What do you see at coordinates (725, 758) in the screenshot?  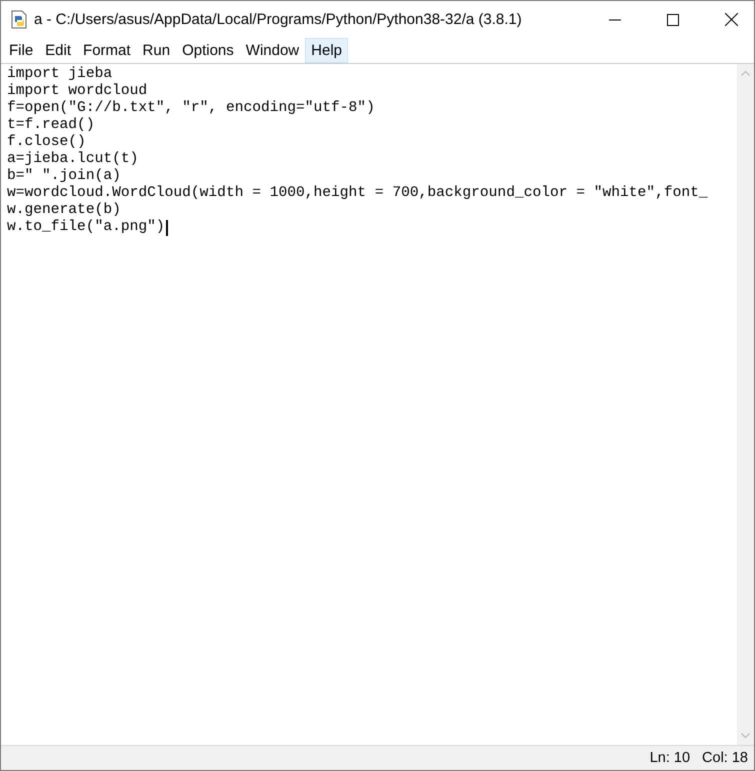 I see `column-number-status: Col: 18` at bounding box center [725, 758].